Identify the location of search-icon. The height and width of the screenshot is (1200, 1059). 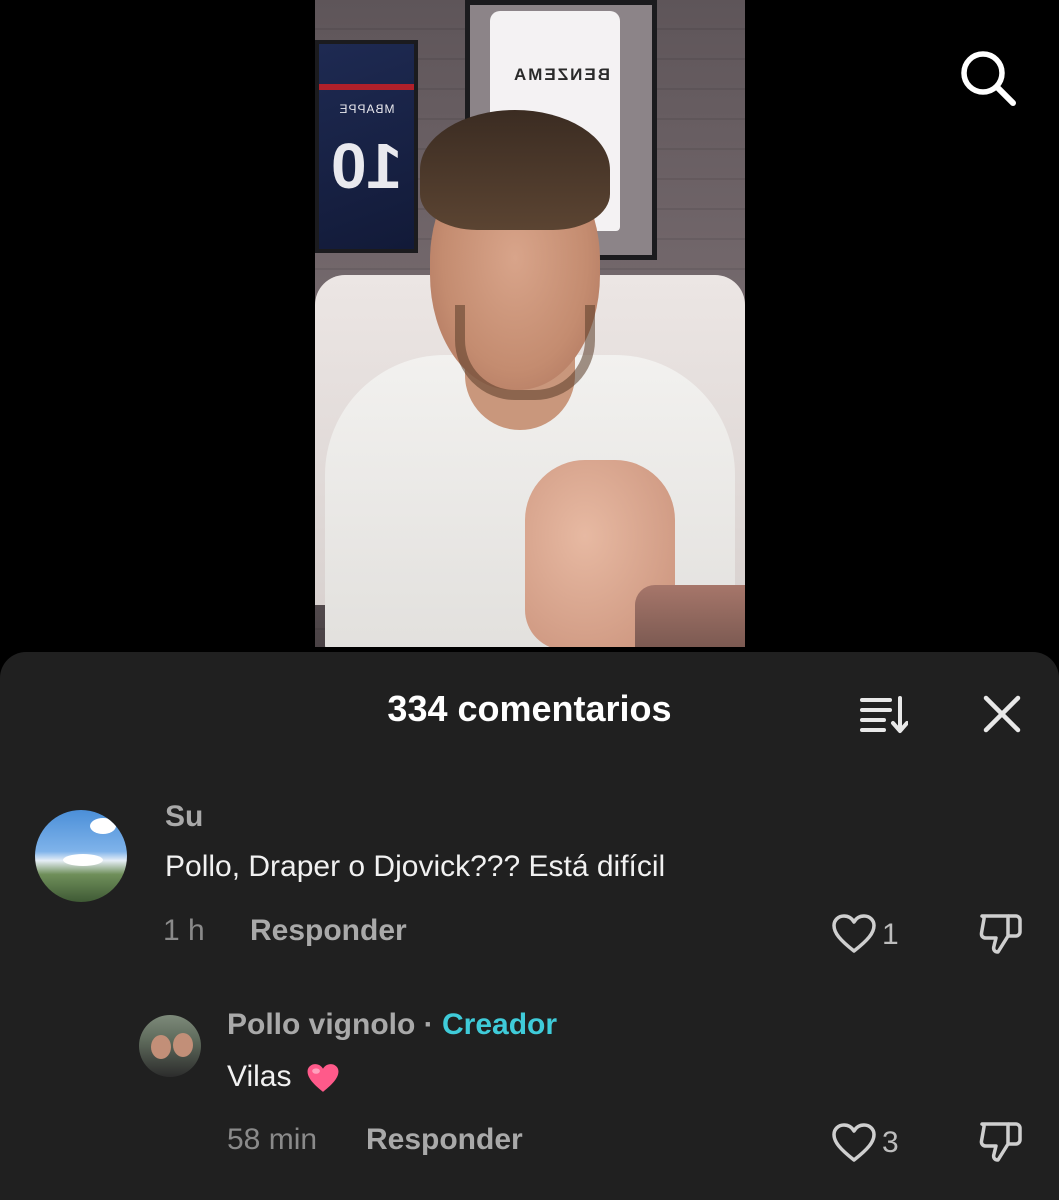
(988, 78).